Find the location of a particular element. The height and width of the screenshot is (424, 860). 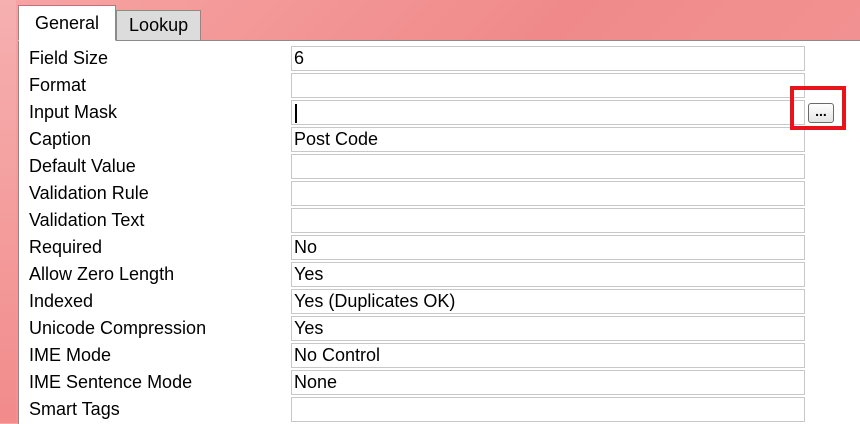

validation-text-input is located at coordinates (548, 220).